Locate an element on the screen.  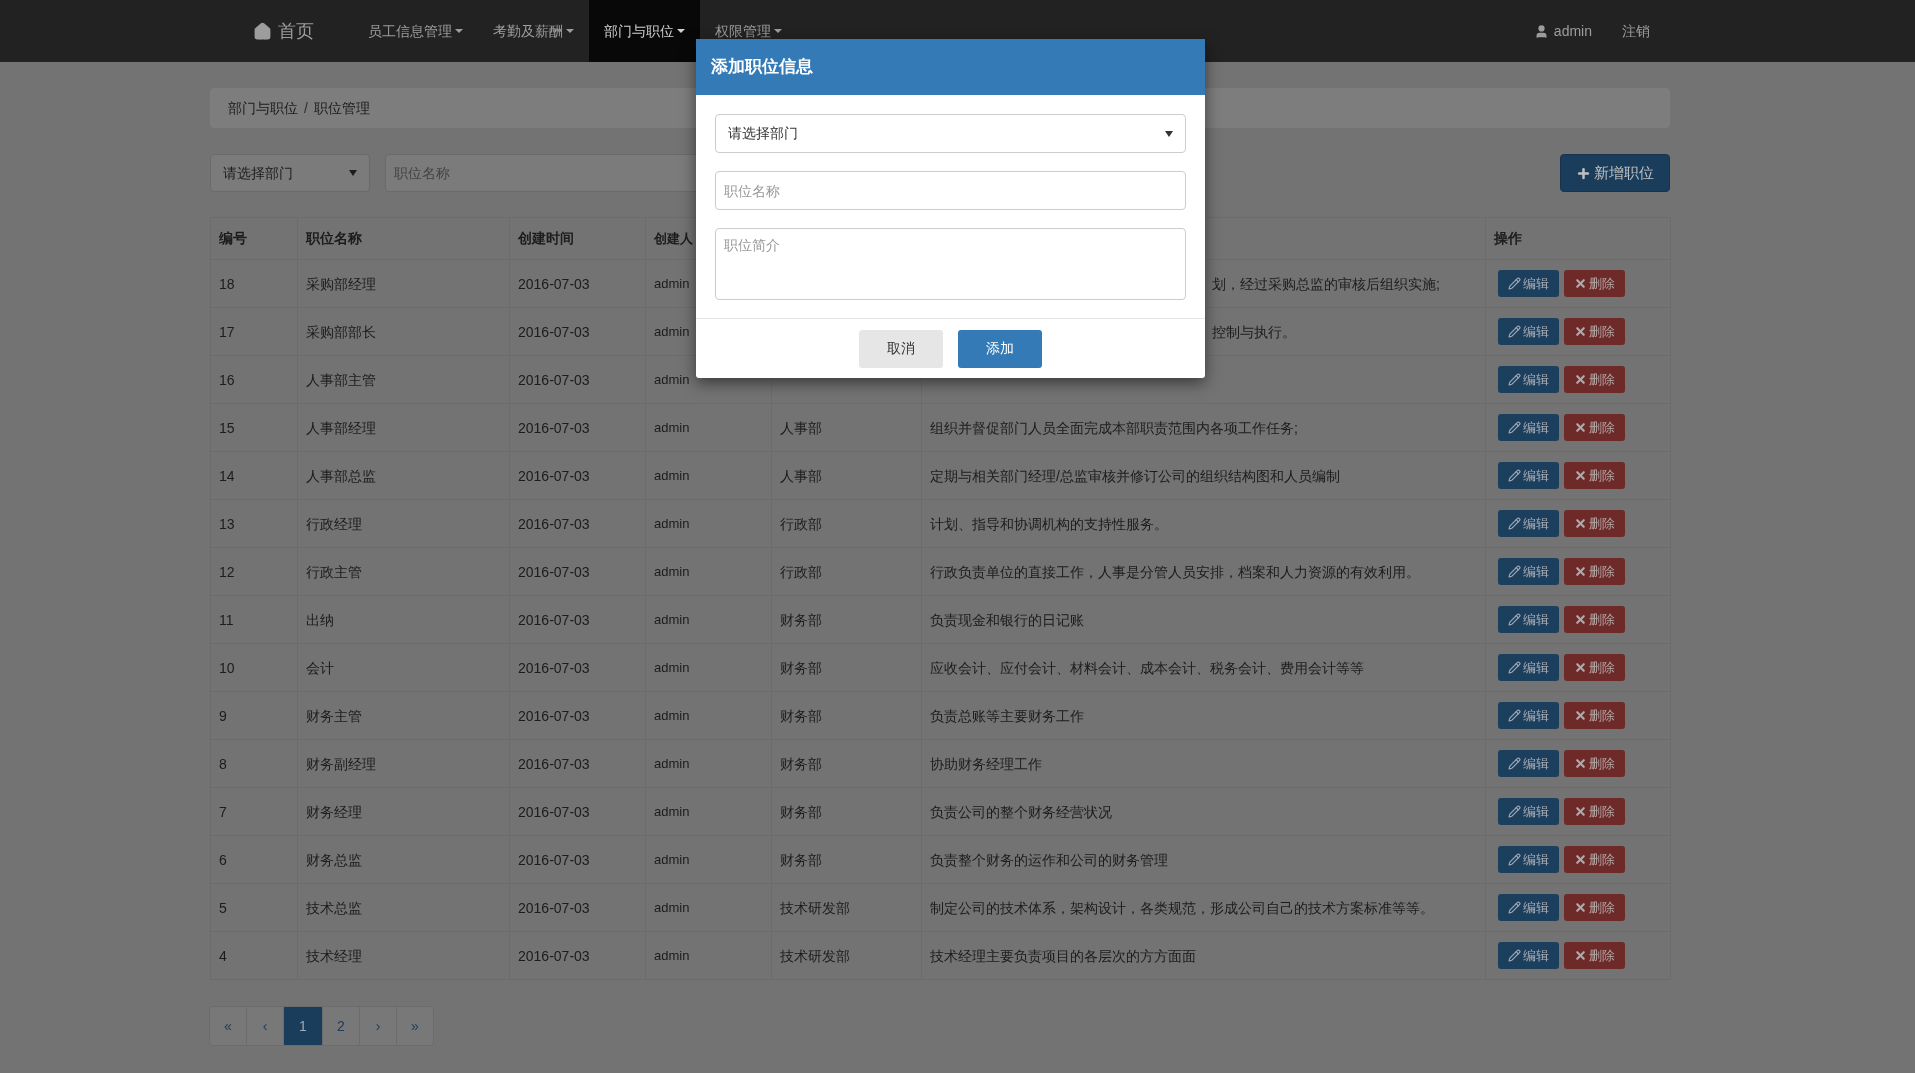
dropdown-arrow-icon is located at coordinates (1169, 133).